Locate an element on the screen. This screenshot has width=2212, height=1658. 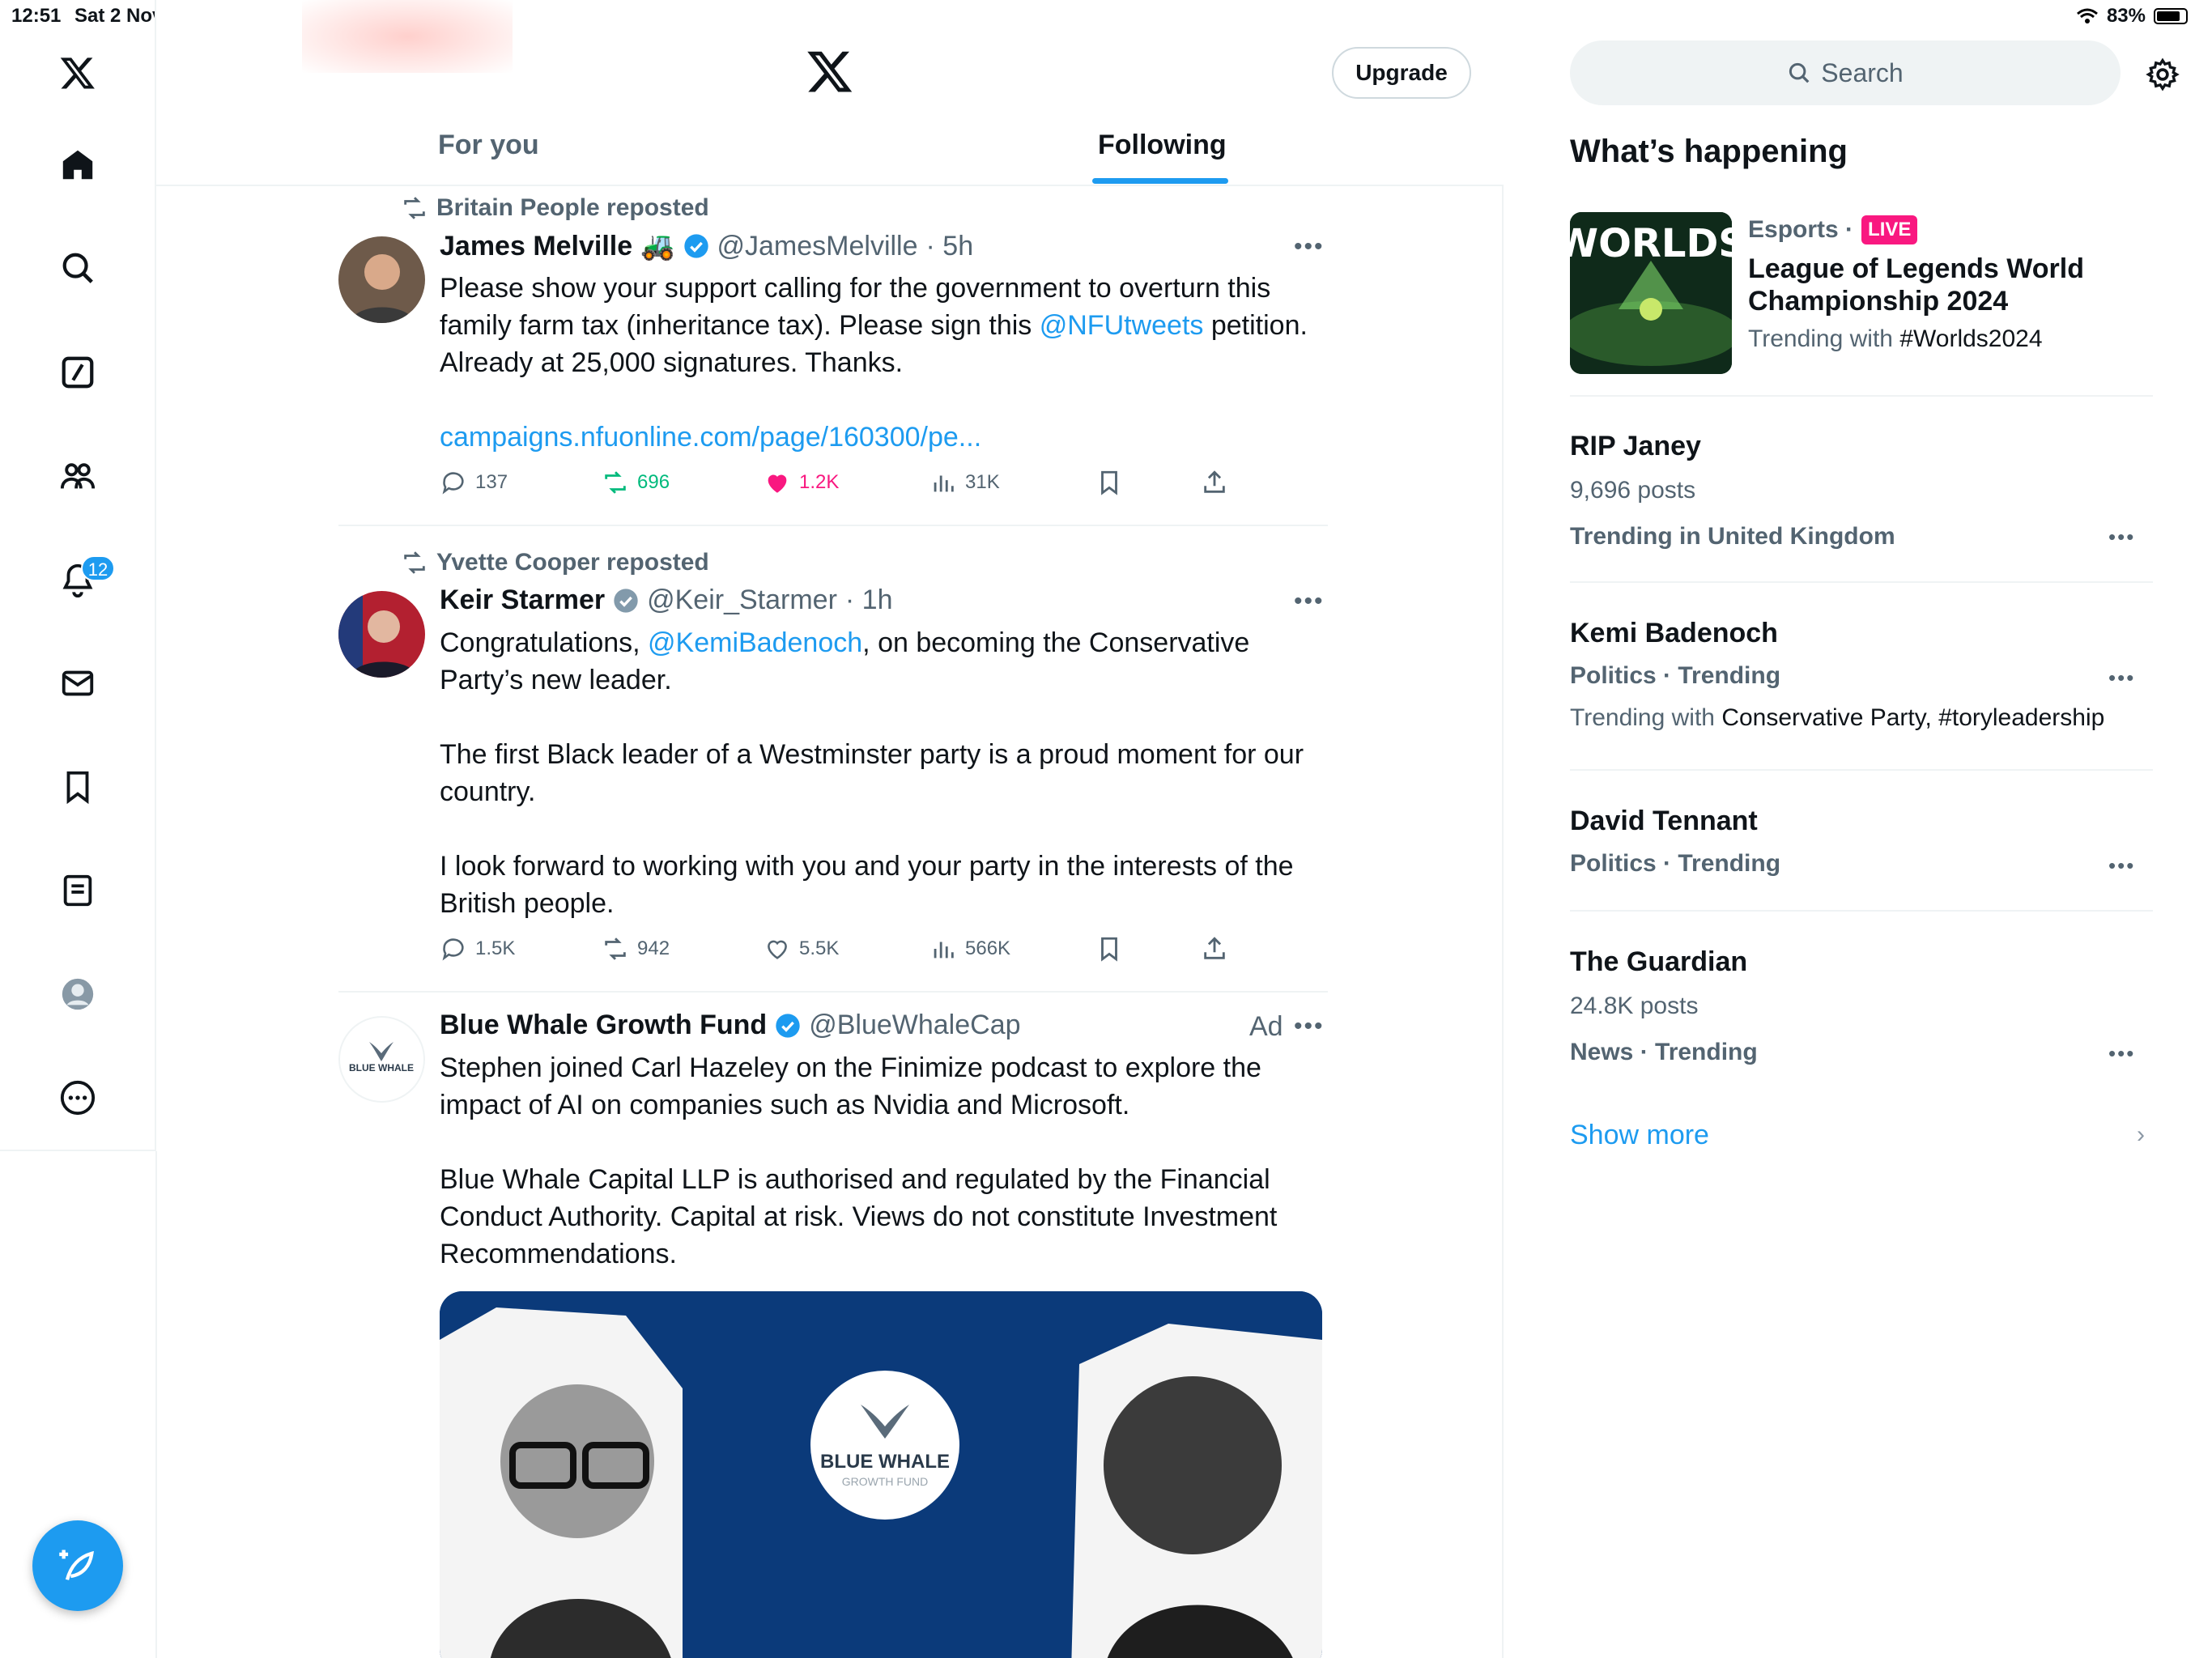
tweet-header: Blue Whale Growth Fund @BlueWhaleCap is located at coordinates (731, 1025).